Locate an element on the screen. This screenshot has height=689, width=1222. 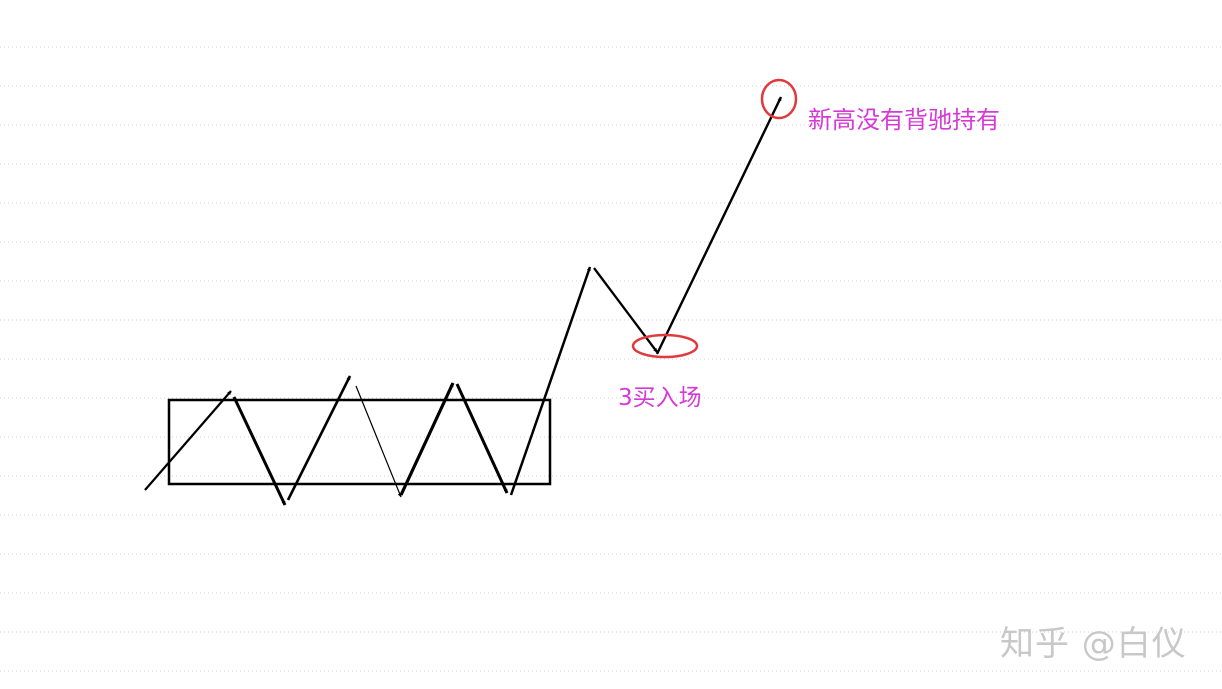
third-buy-annotation: 3买入场 is located at coordinates (660, 398).